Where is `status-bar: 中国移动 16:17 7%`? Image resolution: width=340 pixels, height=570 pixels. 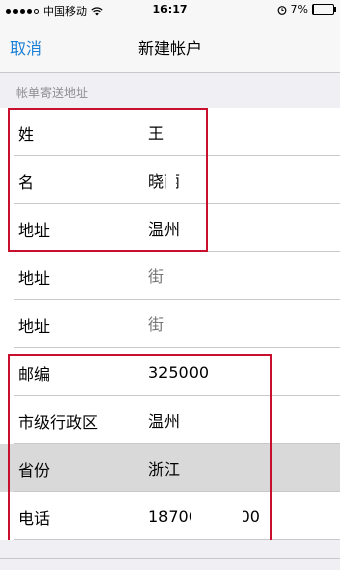 status-bar: 中国移动 16:17 7% is located at coordinates (170, 10).